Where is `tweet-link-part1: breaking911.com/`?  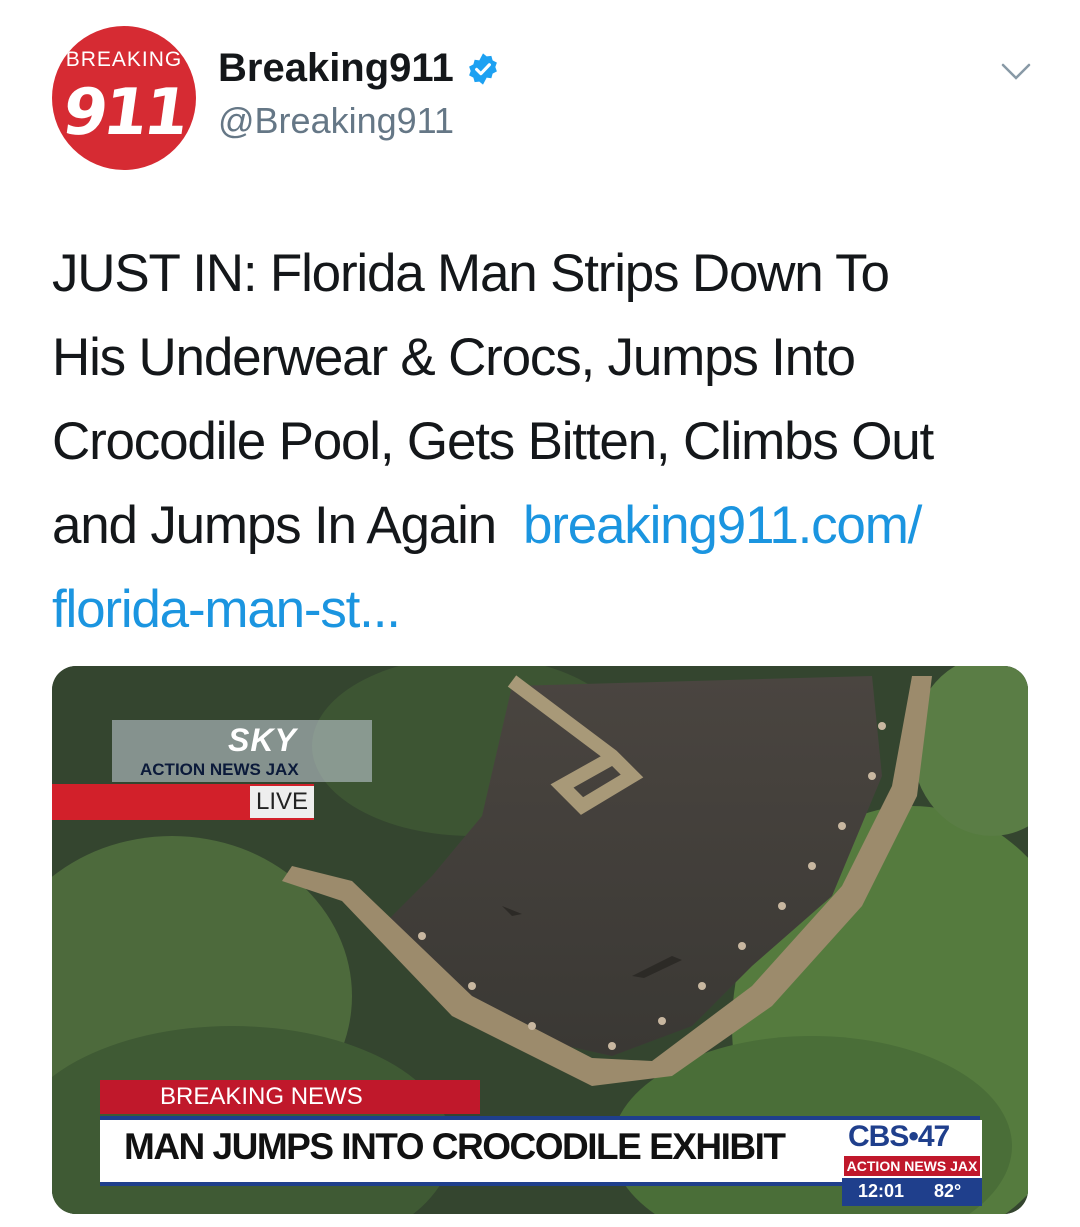
tweet-link-part1: breaking911.com/ is located at coordinates (722, 525).